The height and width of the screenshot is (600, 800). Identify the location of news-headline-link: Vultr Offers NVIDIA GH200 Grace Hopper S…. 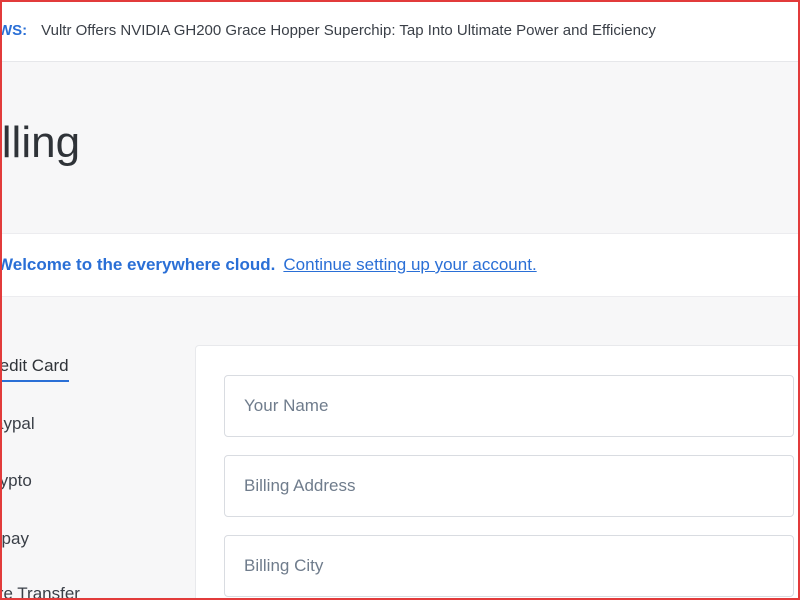
(348, 30).